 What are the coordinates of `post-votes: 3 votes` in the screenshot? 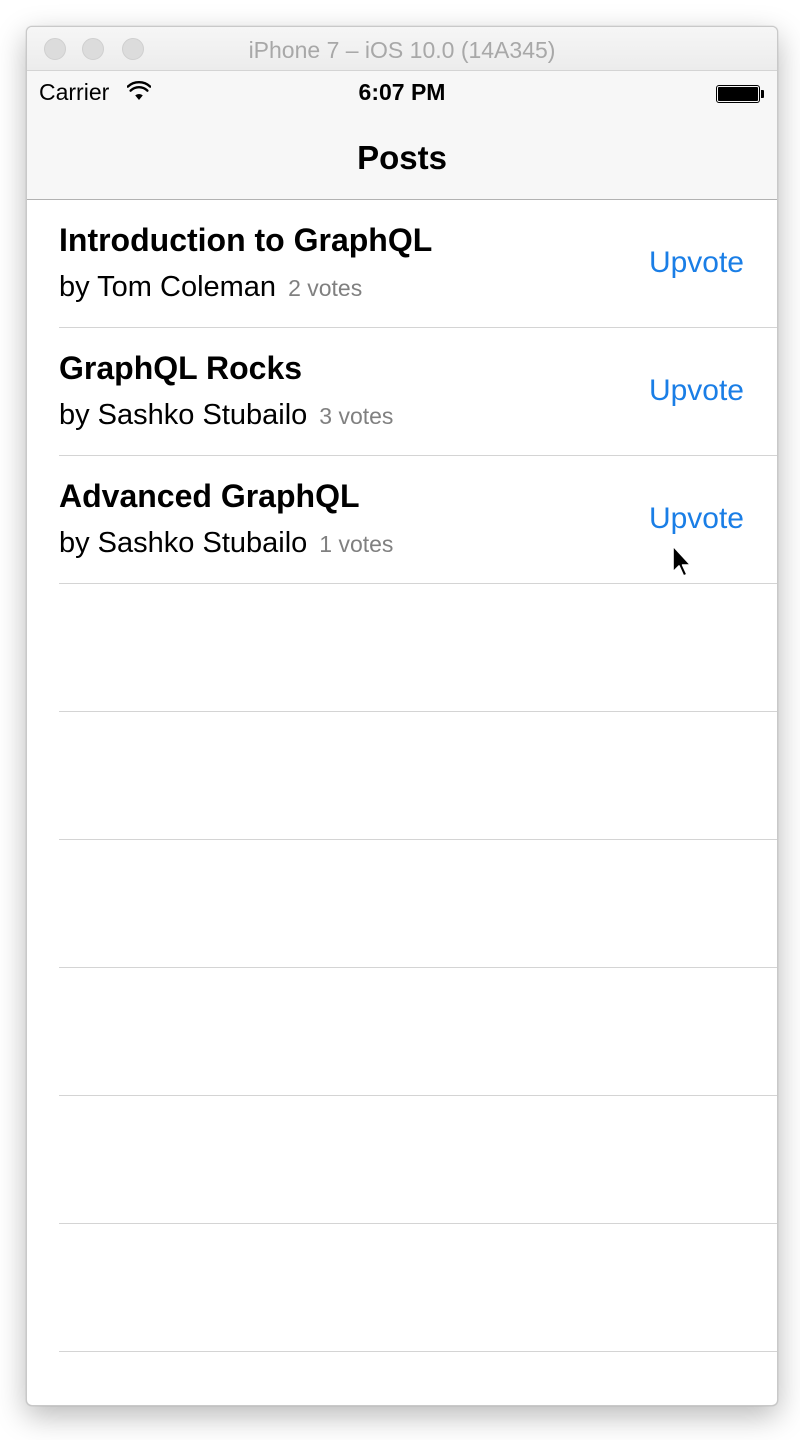 It's located at (356, 416).